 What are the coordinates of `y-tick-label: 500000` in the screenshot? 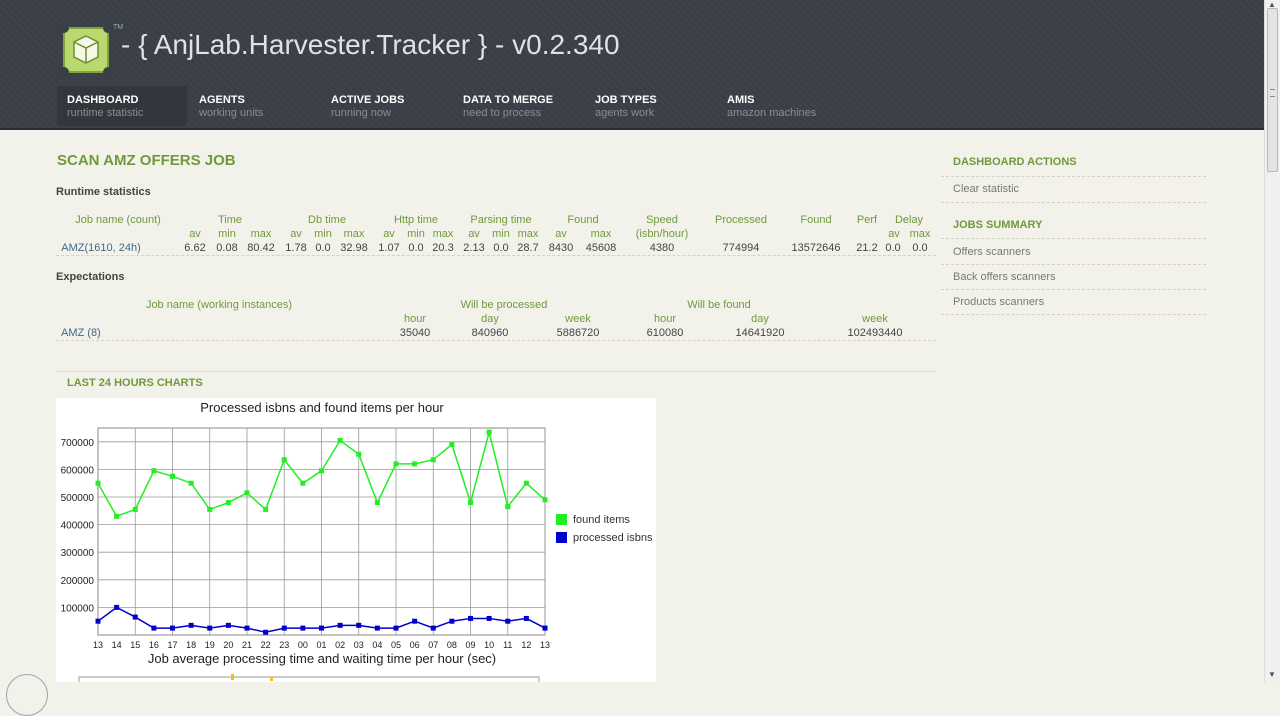 It's located at (78, 498).